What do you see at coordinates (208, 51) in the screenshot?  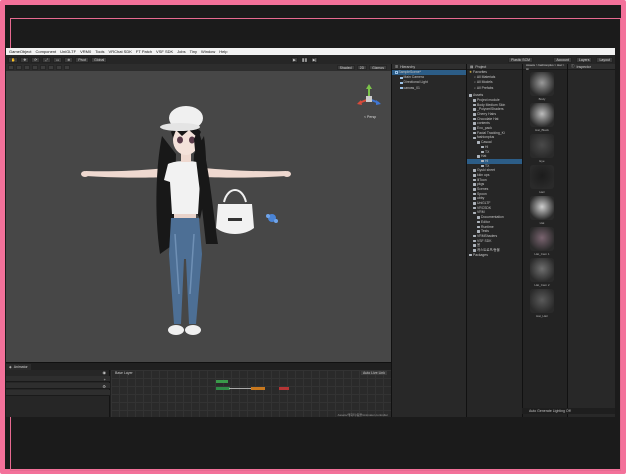 I see `menu-window: Window` at bounding box center [208, 51].